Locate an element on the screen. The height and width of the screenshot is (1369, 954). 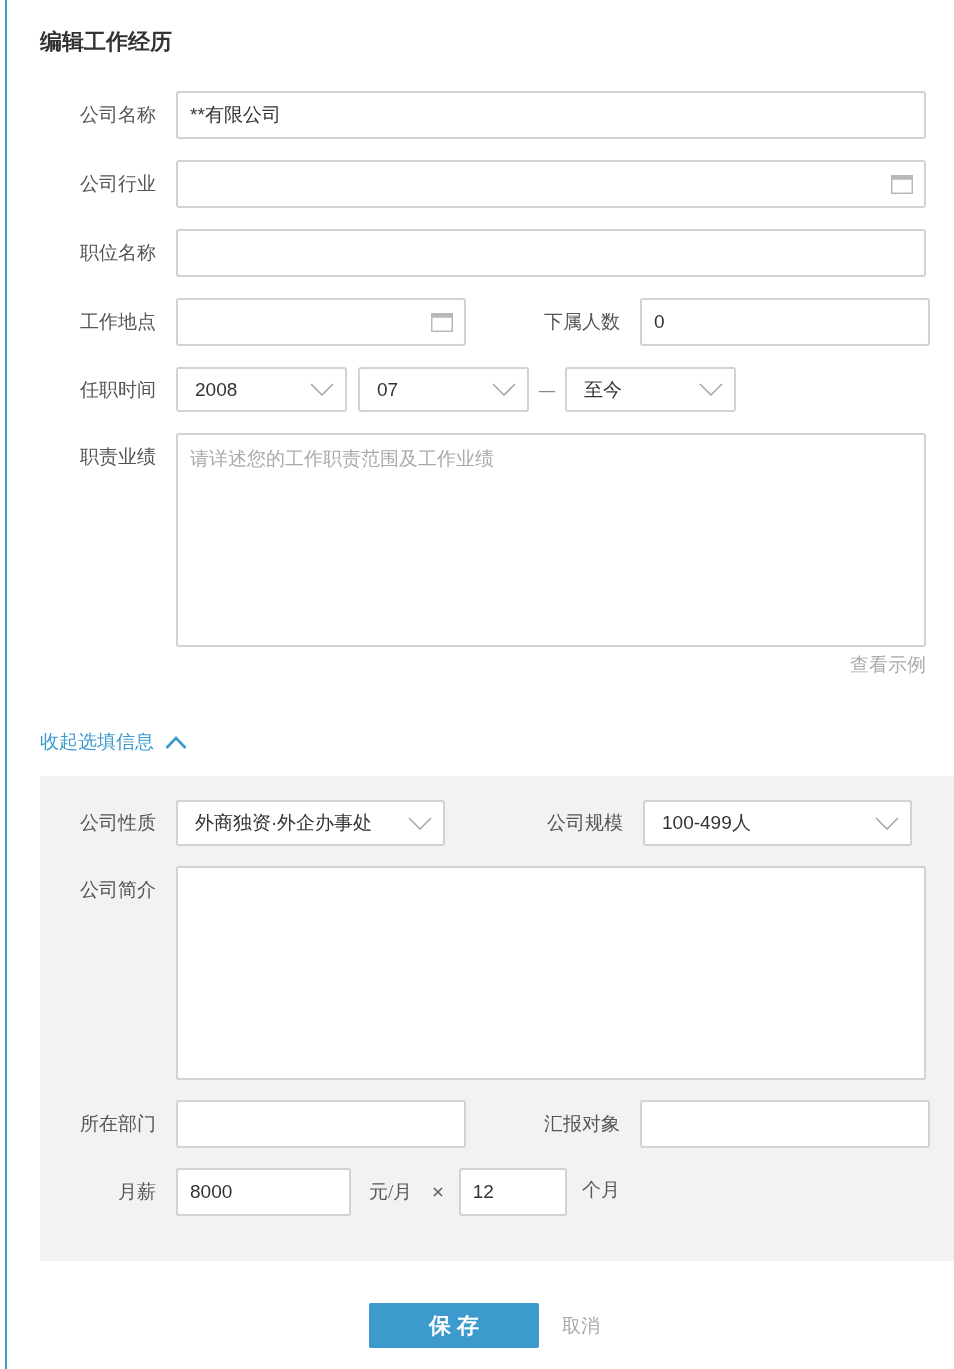
text-area is located at coordinates (551, 973).